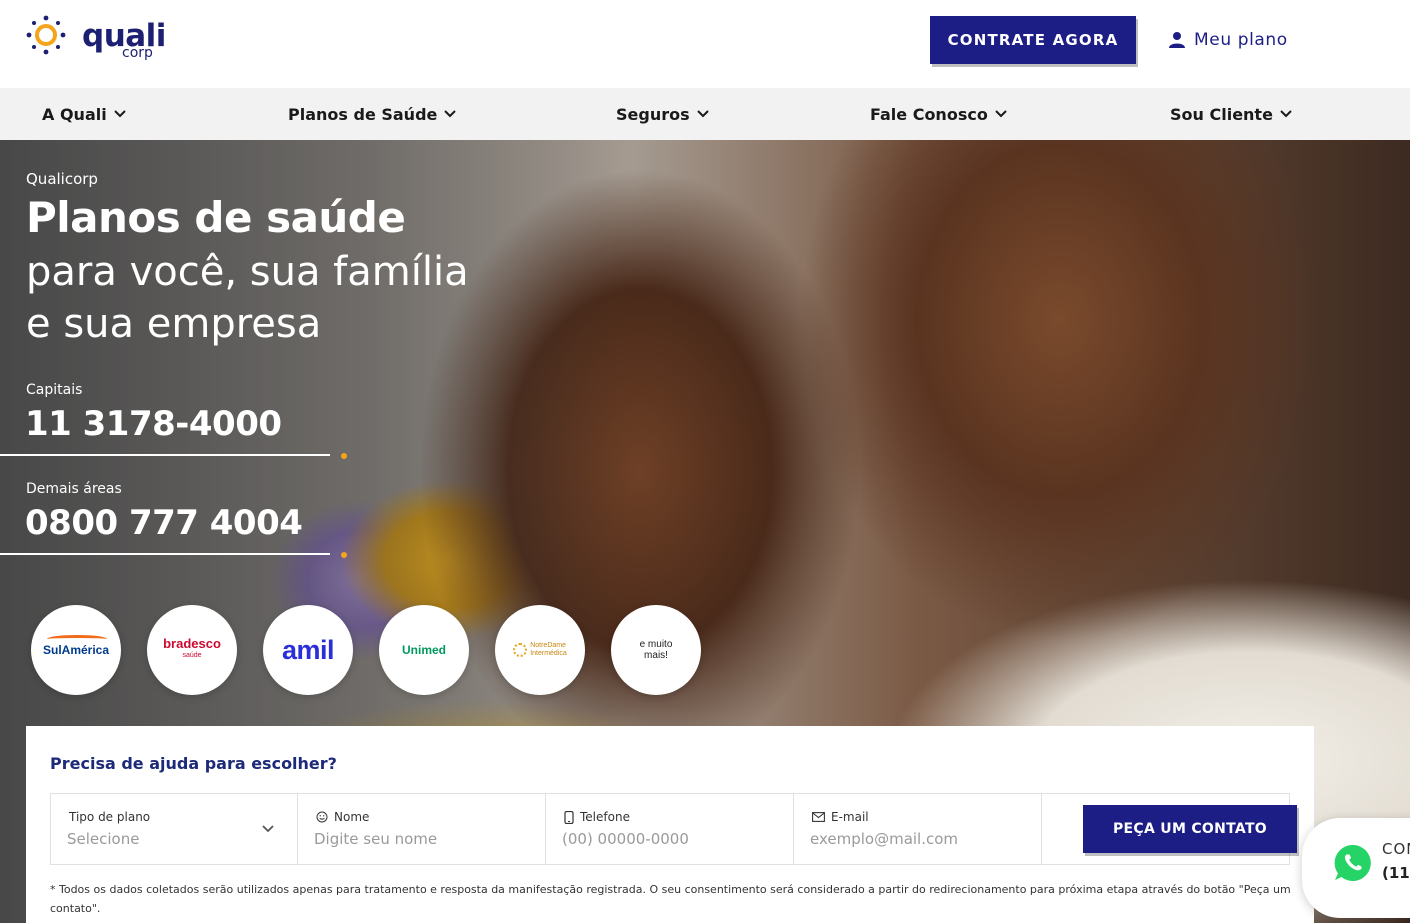 The height and width of the screenshot is (923, 1410). Describe the element at coordinates (818, 817) in the screenshot. I see `mail-icon` at that location.